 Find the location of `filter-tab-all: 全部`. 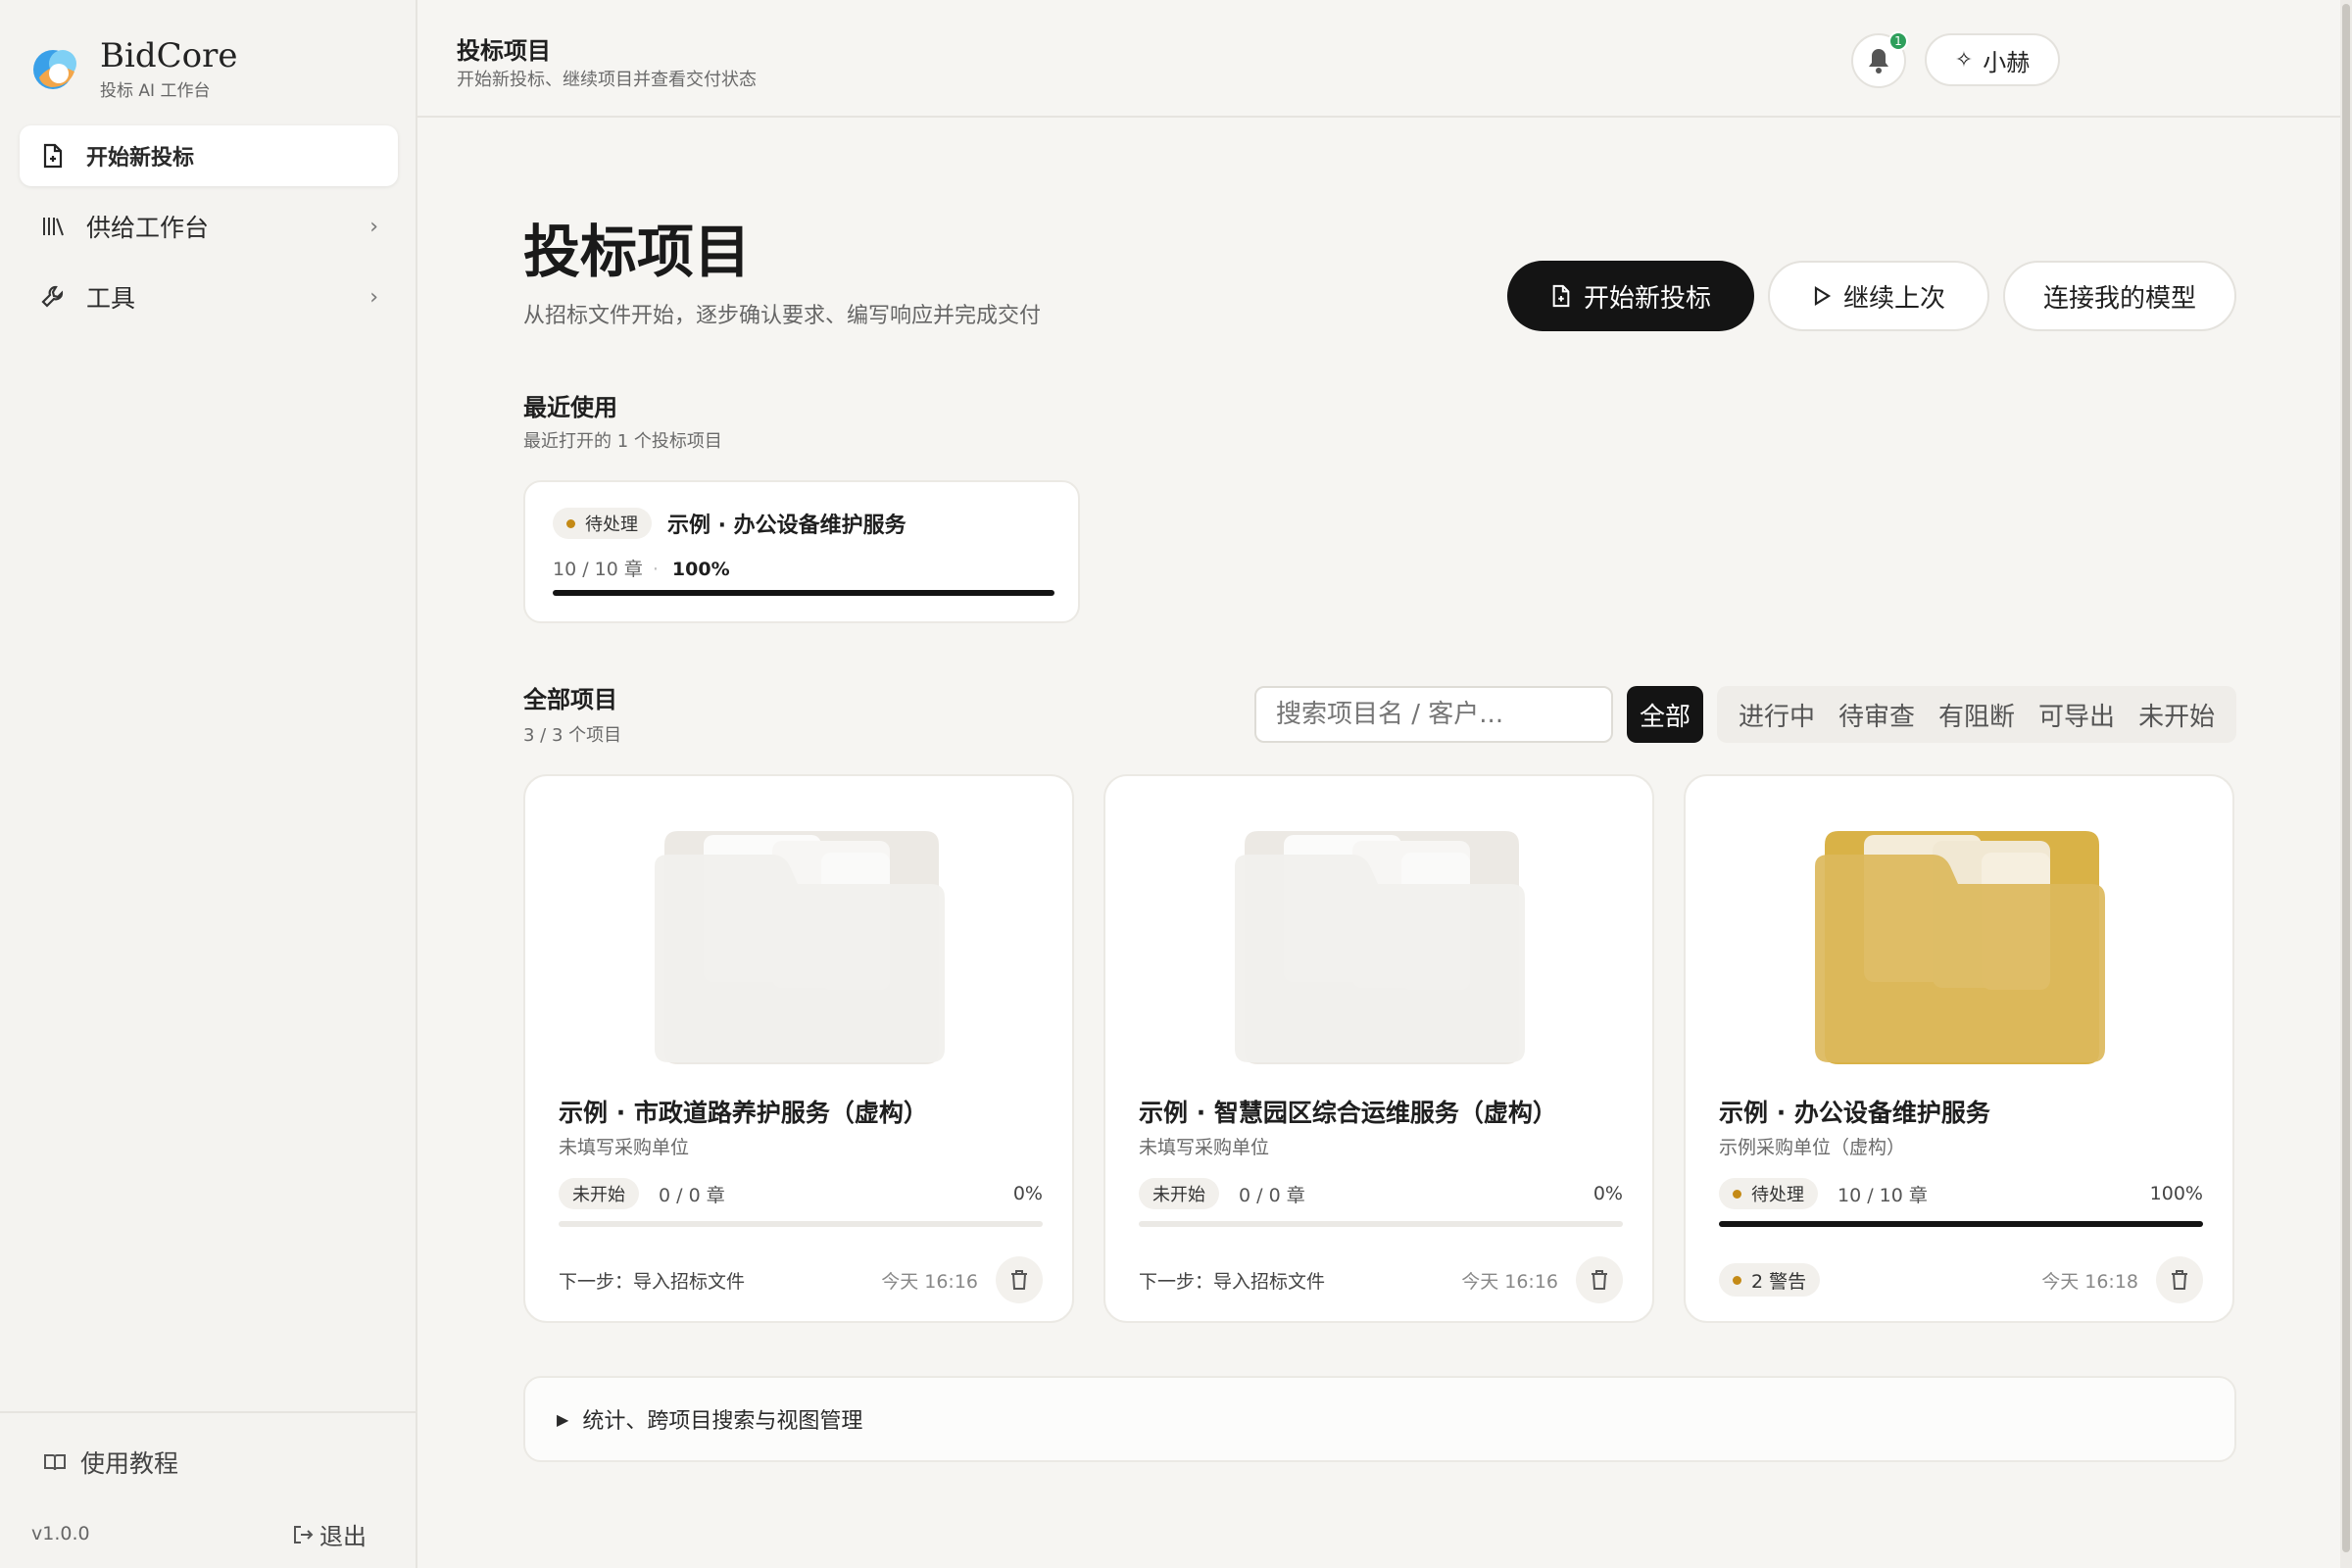

filter-tab-all: 全部 is located at coordinates (1665, 714).